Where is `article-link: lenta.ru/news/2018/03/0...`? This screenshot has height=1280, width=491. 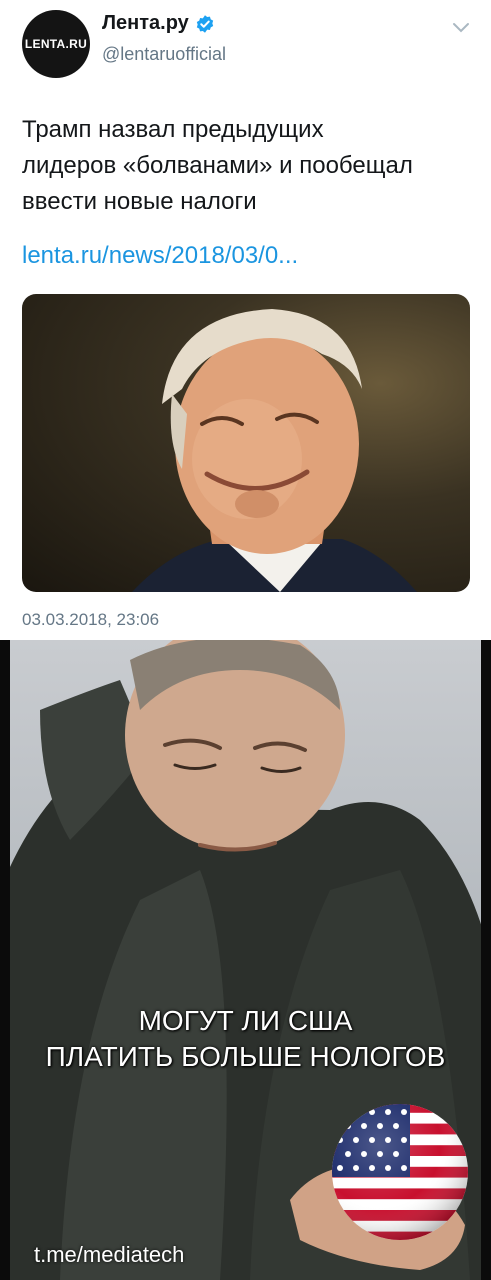
article-link: lenta.ru/news/2018/03/0... is located at coordinates (160, 256).